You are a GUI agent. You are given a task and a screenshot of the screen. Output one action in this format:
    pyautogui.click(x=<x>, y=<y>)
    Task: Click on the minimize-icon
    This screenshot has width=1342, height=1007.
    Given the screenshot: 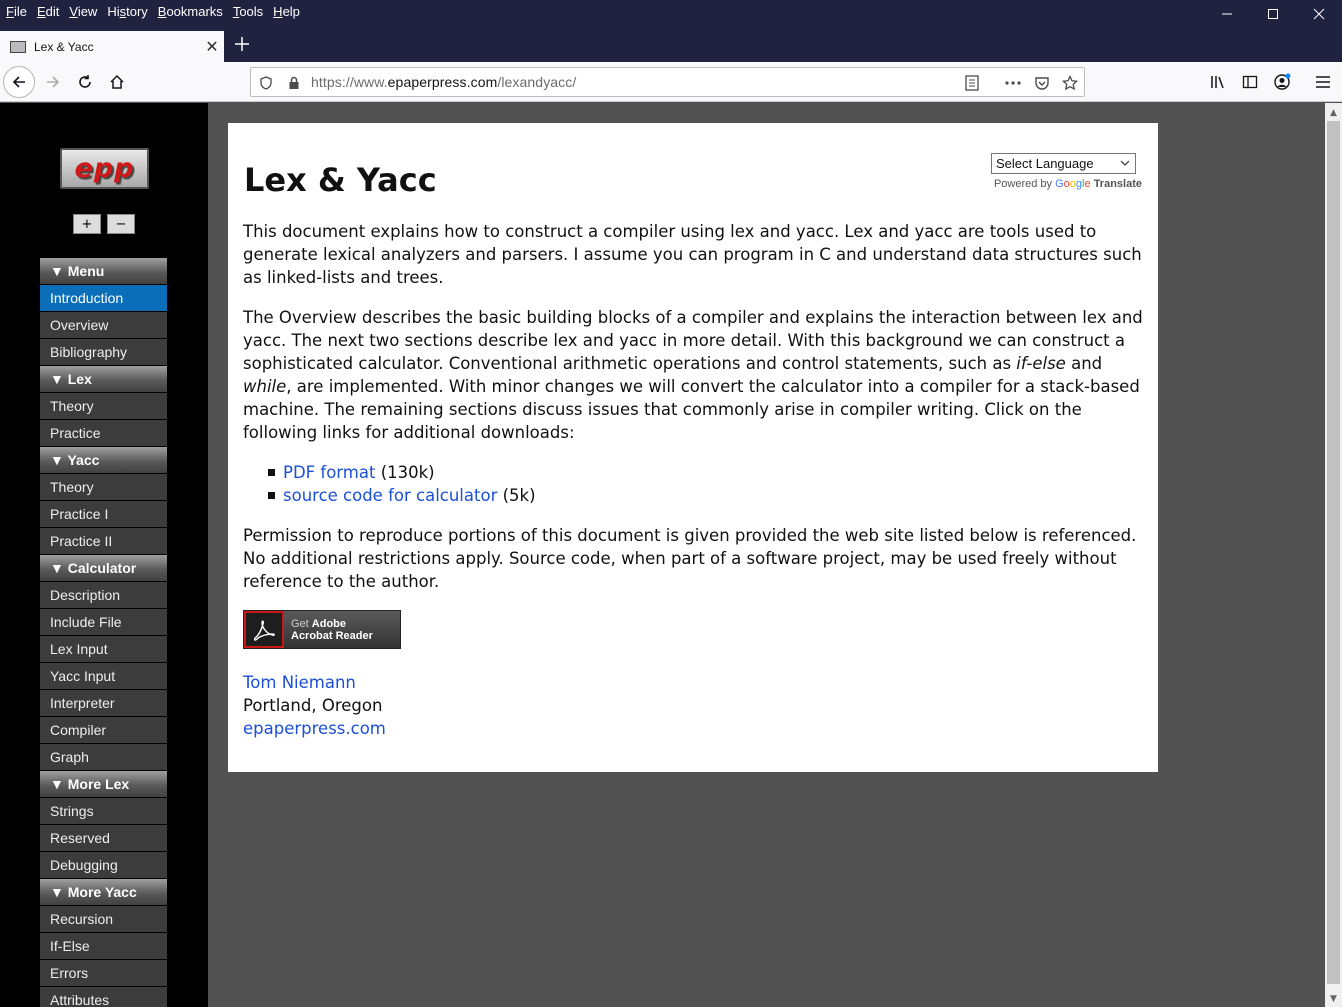 What is the action you would take?
    pyautogui.click(x=1227, y=14)
    